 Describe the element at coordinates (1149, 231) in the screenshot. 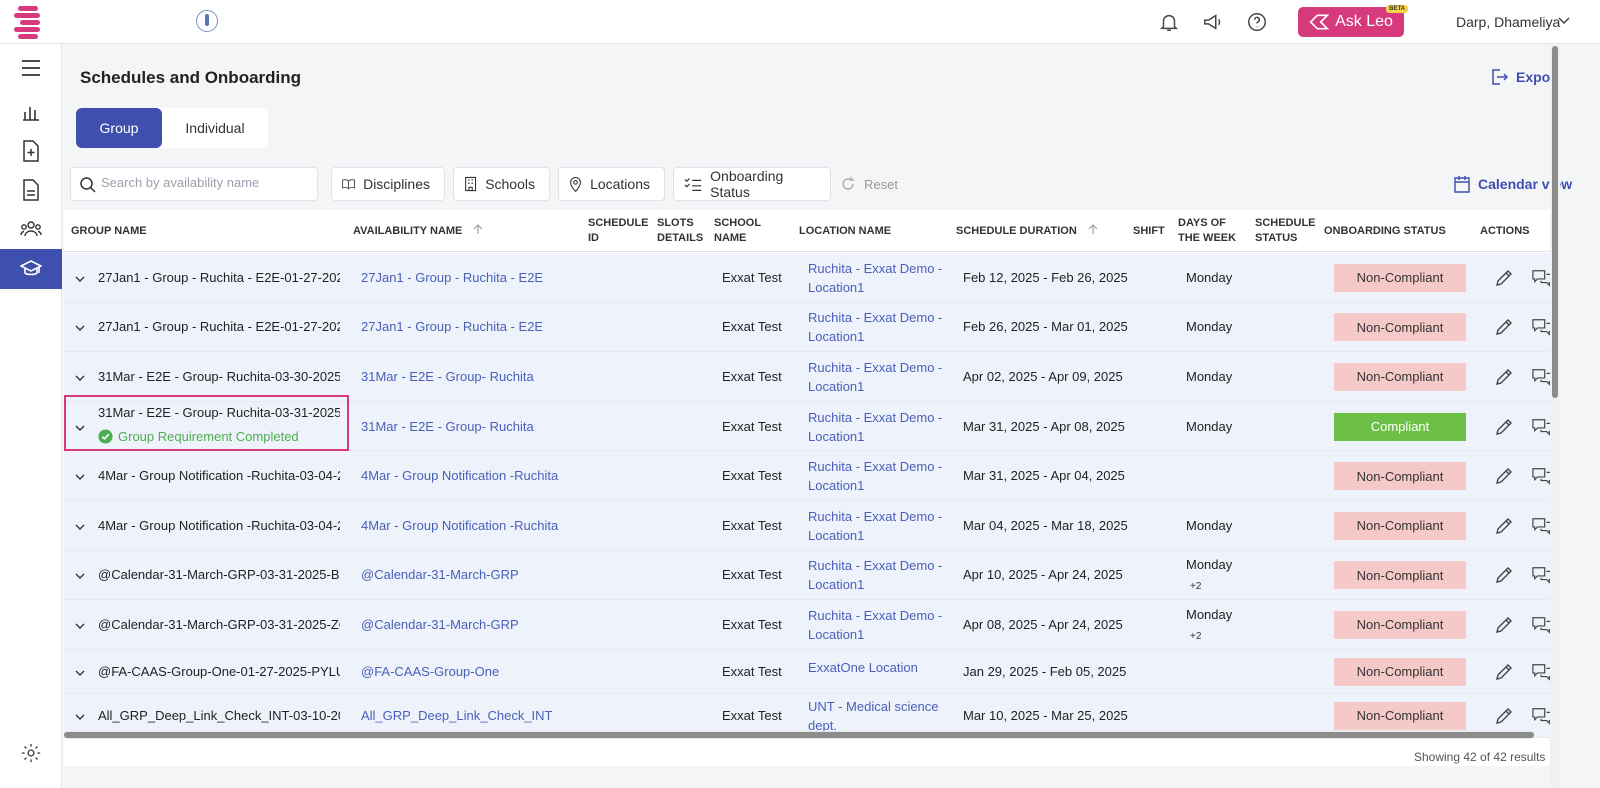

I see `column-header-shift: SHIFT` at that location.